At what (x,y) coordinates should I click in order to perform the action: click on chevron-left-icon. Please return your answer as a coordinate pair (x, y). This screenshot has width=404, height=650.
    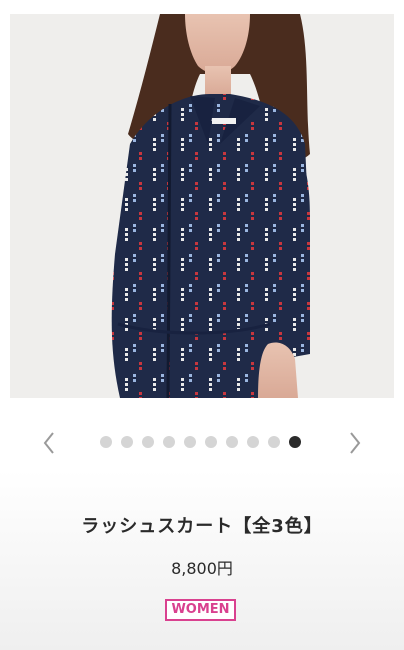
    Looking at the image, I should click on (50, 443).